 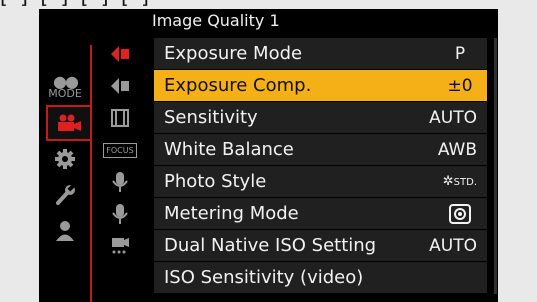 I want to click on menu-item-exposure-comp: Exposure Comp. ±0, so click(x=320, y=86).